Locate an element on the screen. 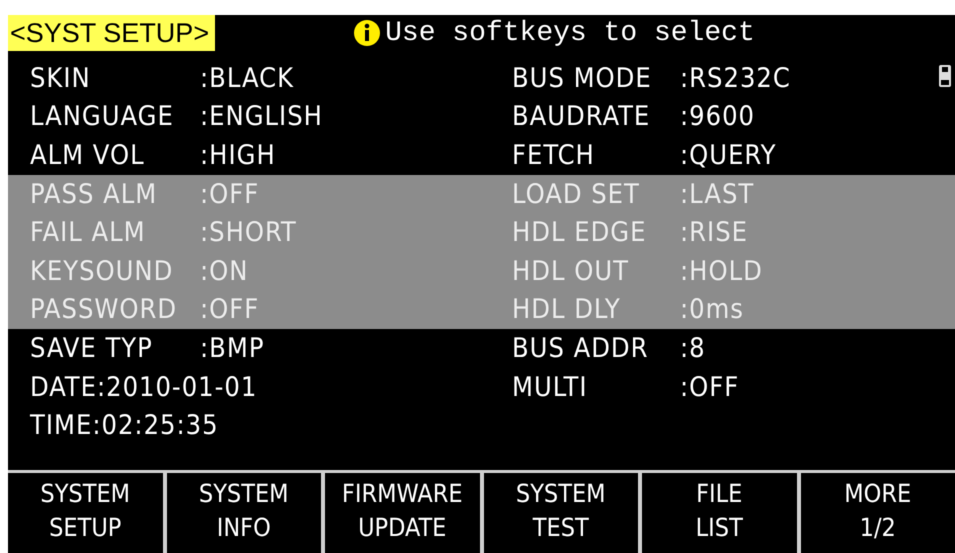 This screenshot has height=553, width=955. setting-value: :2010-01-01 is located at coordinates (177, 387).